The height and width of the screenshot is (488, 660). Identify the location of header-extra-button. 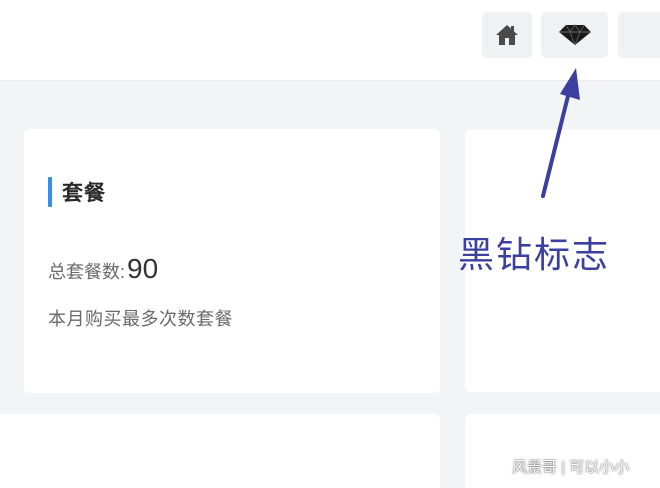
(639, 35).